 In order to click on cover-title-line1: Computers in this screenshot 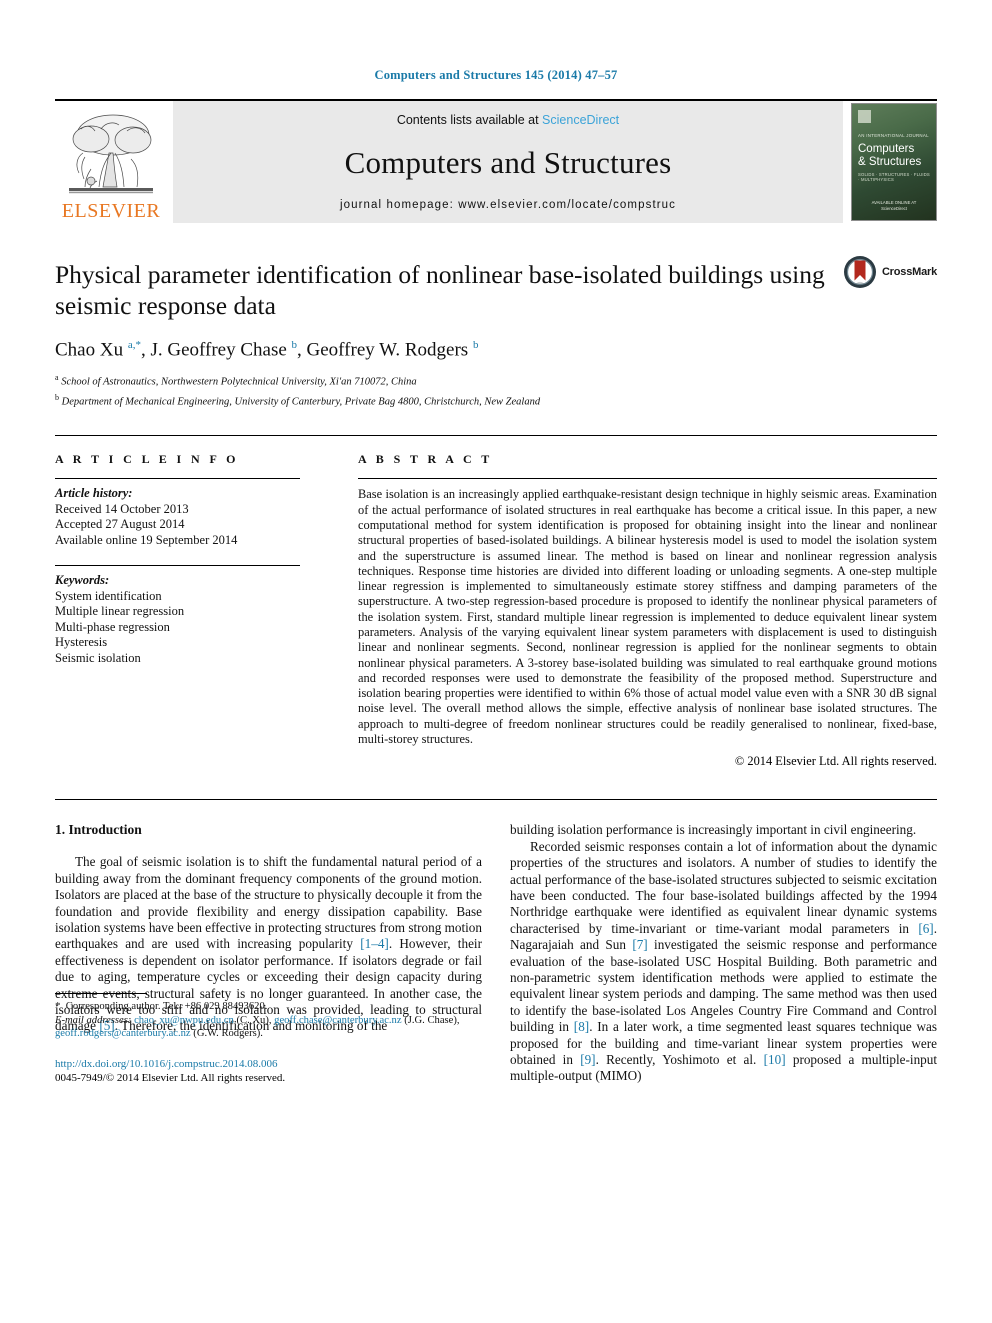, I will do `click(886, 149)`.